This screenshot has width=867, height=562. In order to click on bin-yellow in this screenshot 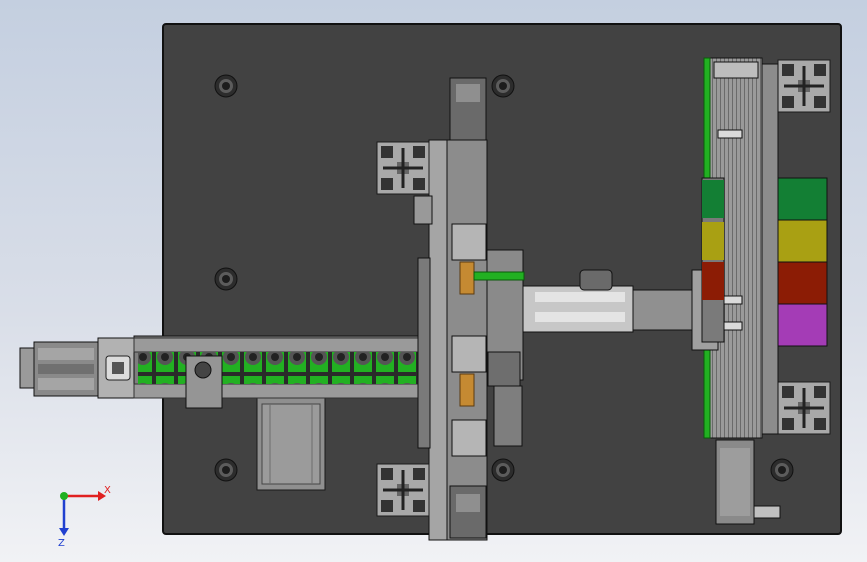, I will do `click(802, 241)`.